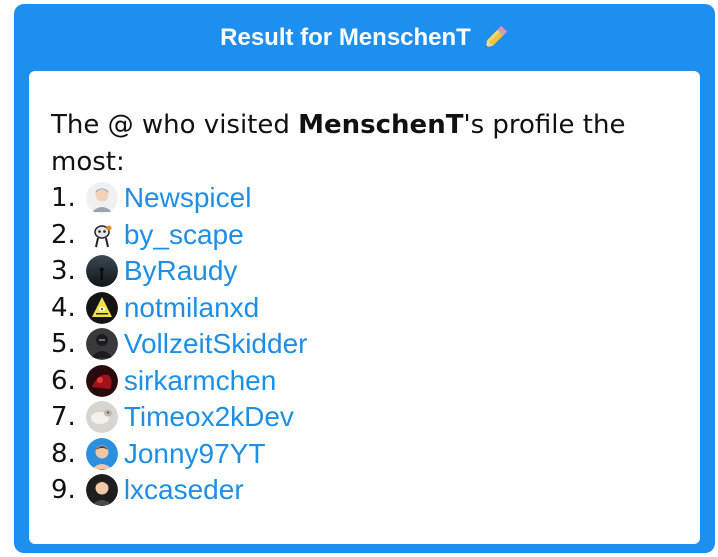 The image size is (718, 557). Describe the element at coordinates (101, 417) in the screenshot. I see `avatar-light-animal` at that location.